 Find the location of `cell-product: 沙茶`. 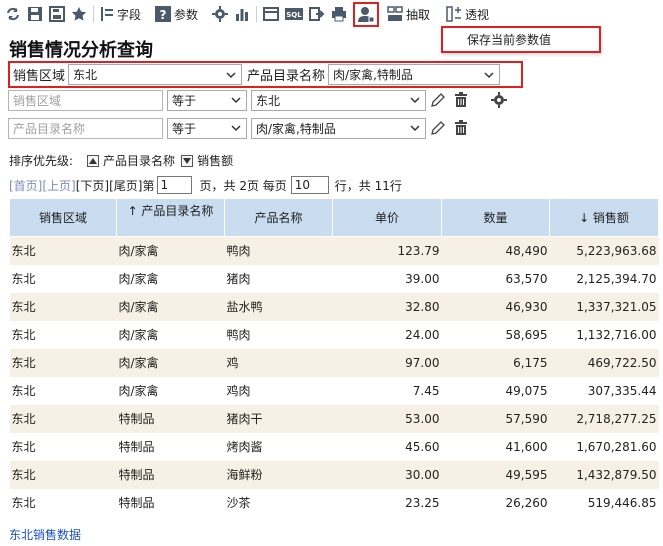

cell-product: 沙茶 is located at coordinates (278, 502).